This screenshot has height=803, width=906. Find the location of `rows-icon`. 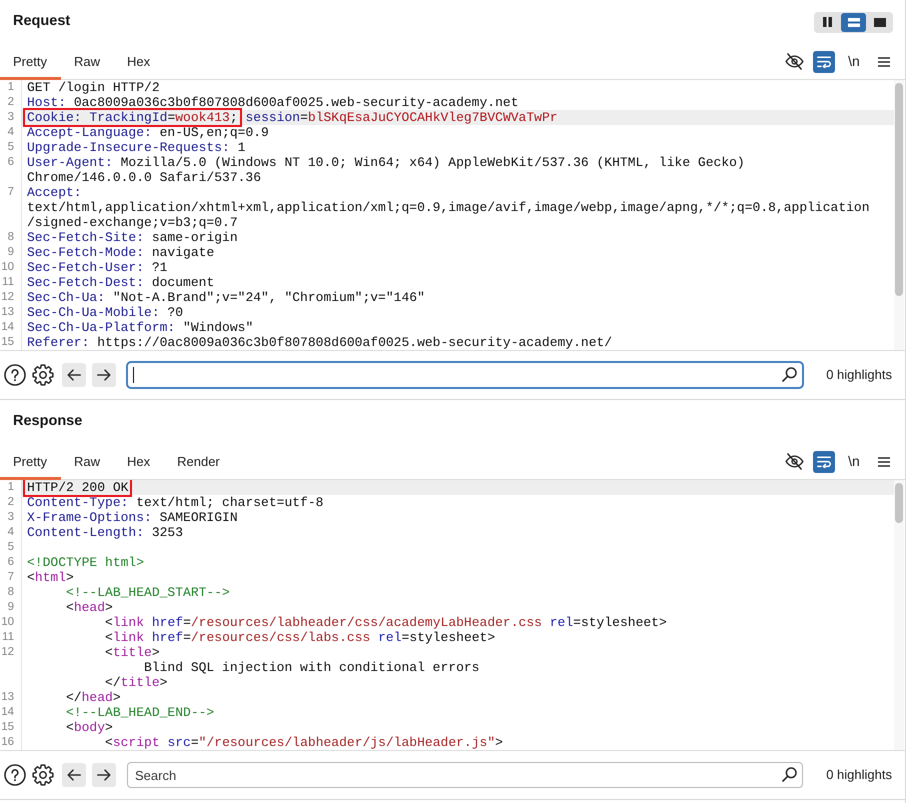

rows-icon is located at coordinates (854, 22).